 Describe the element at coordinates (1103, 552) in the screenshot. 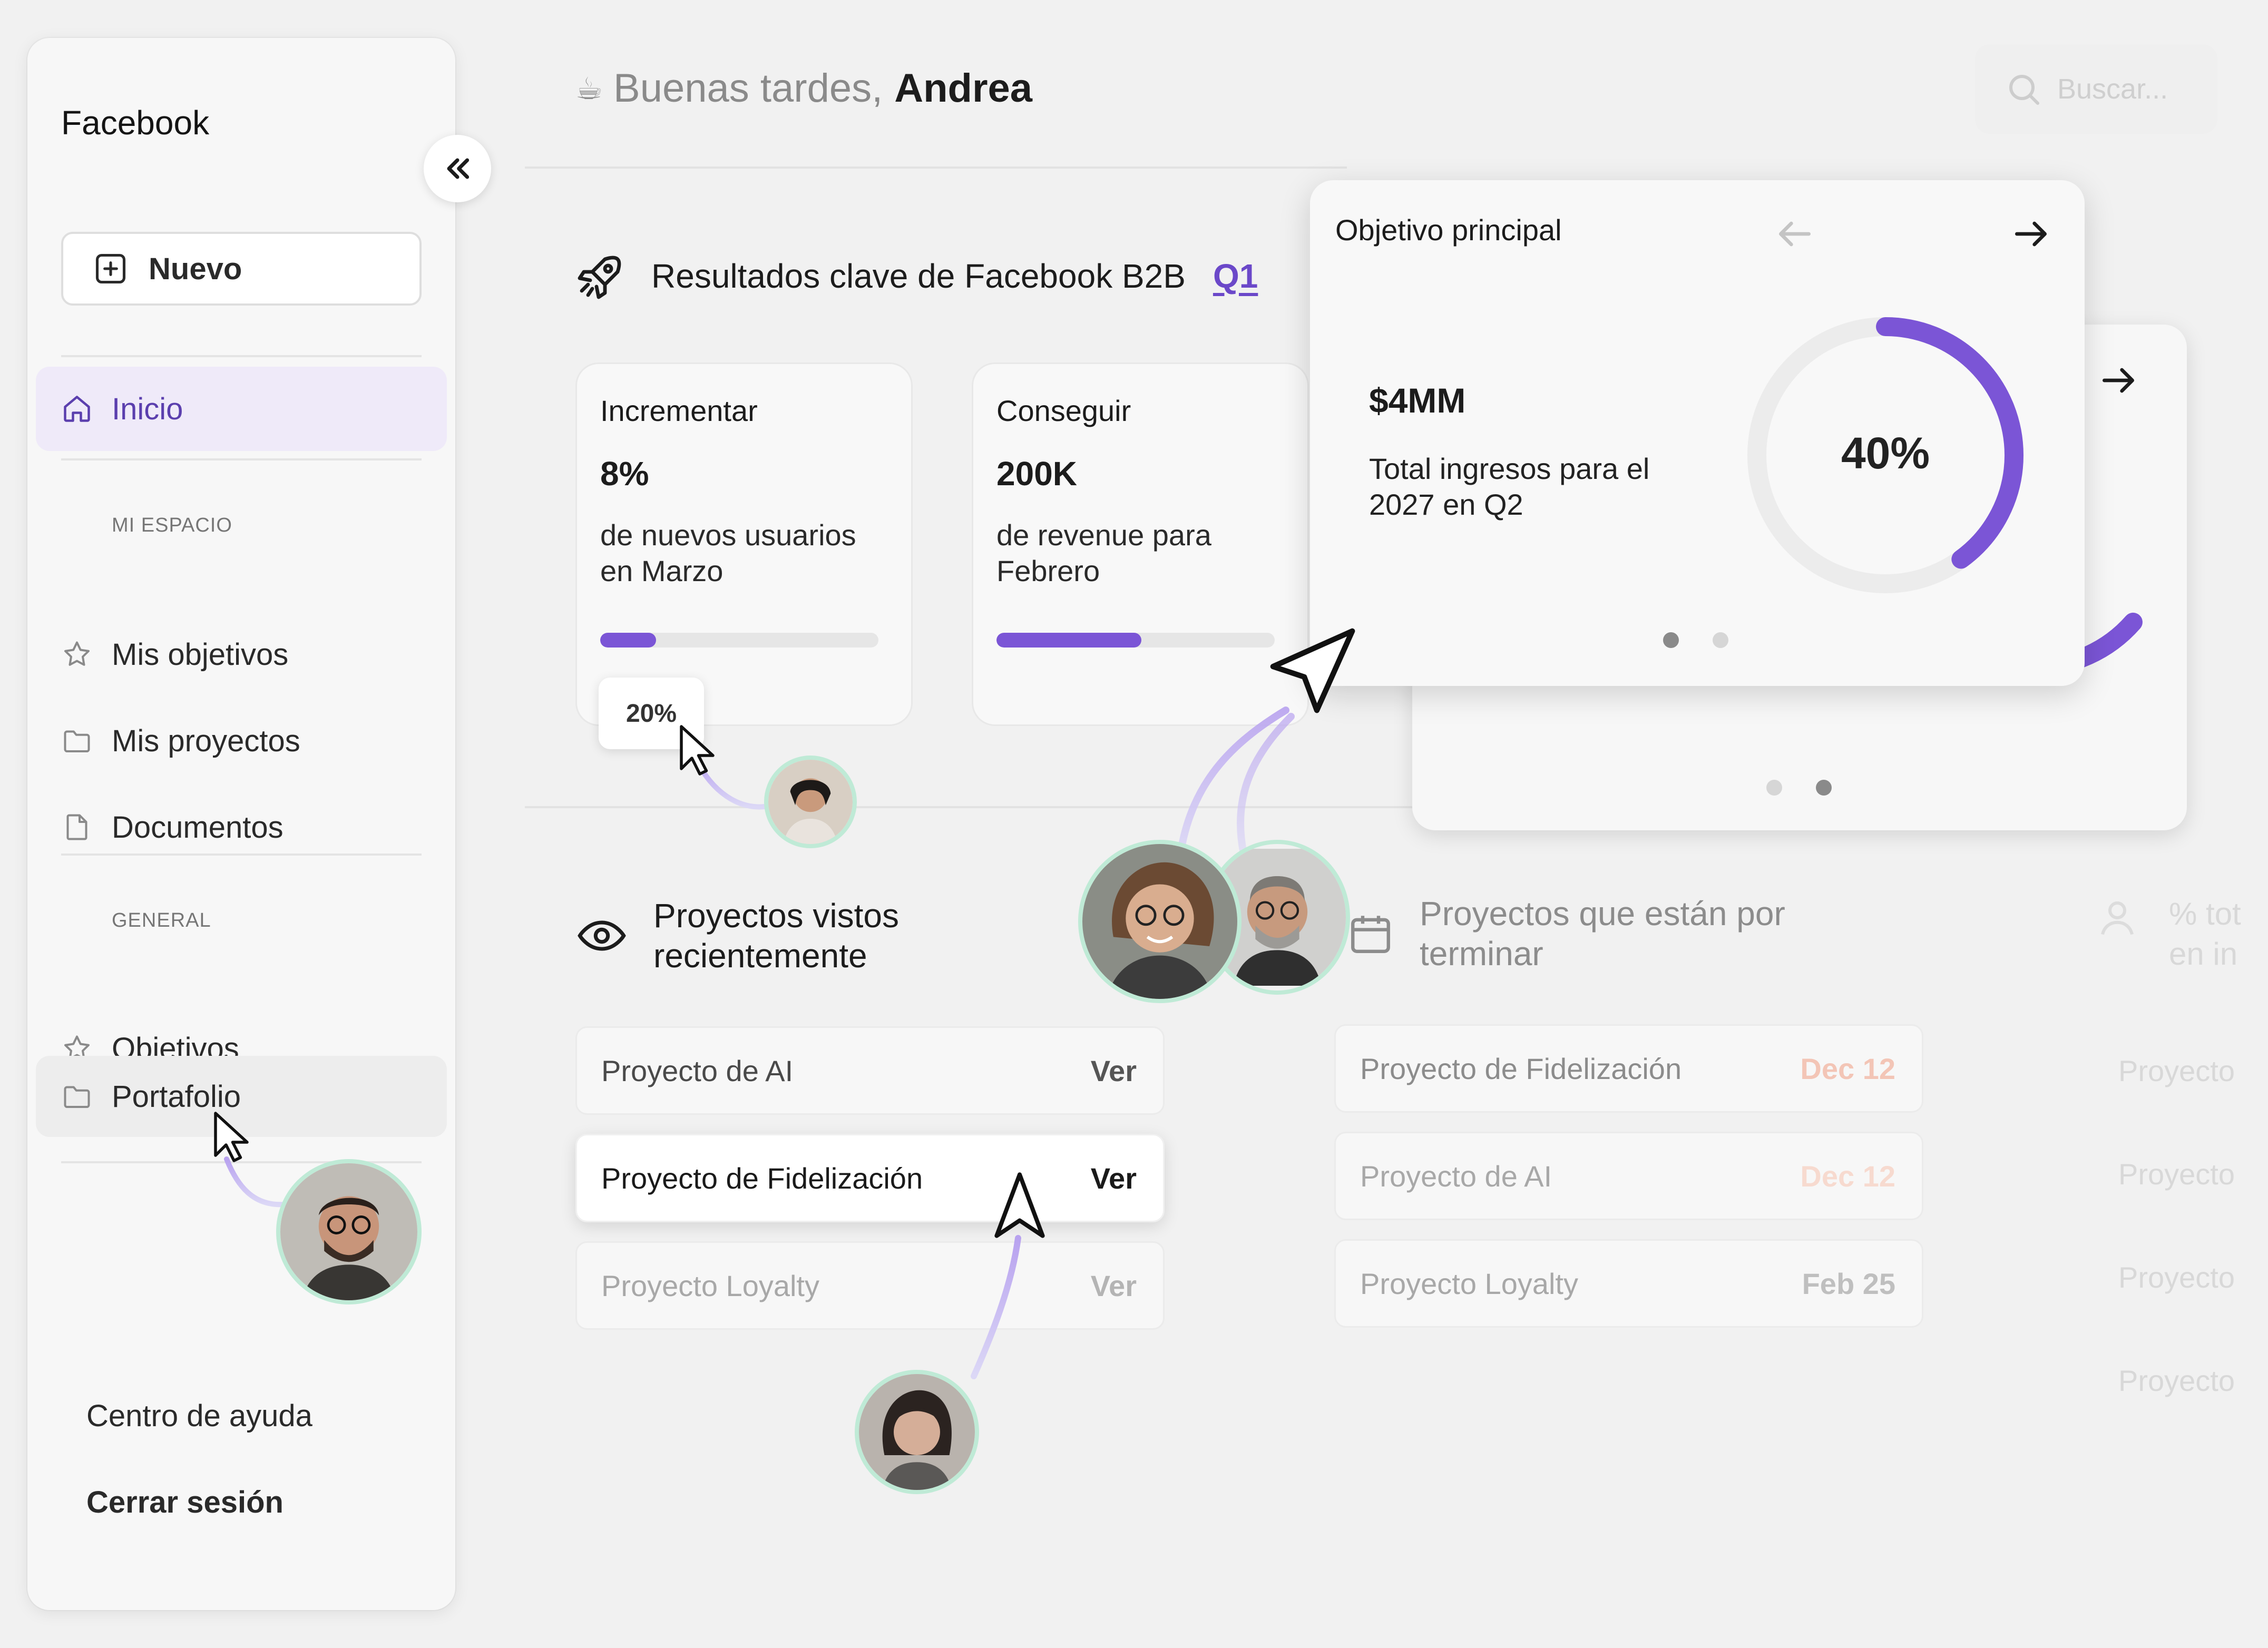

I see `key-result-description: de revenue para Febrero` at that location.